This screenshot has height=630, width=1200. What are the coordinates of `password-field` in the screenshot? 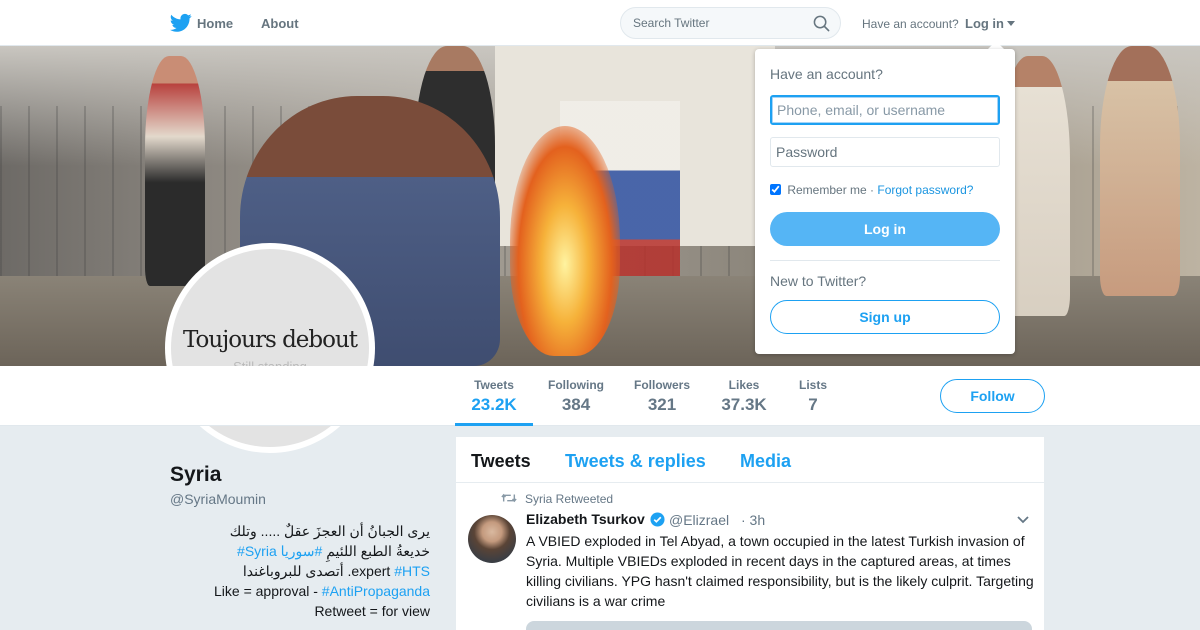 It's located at (885, 152).